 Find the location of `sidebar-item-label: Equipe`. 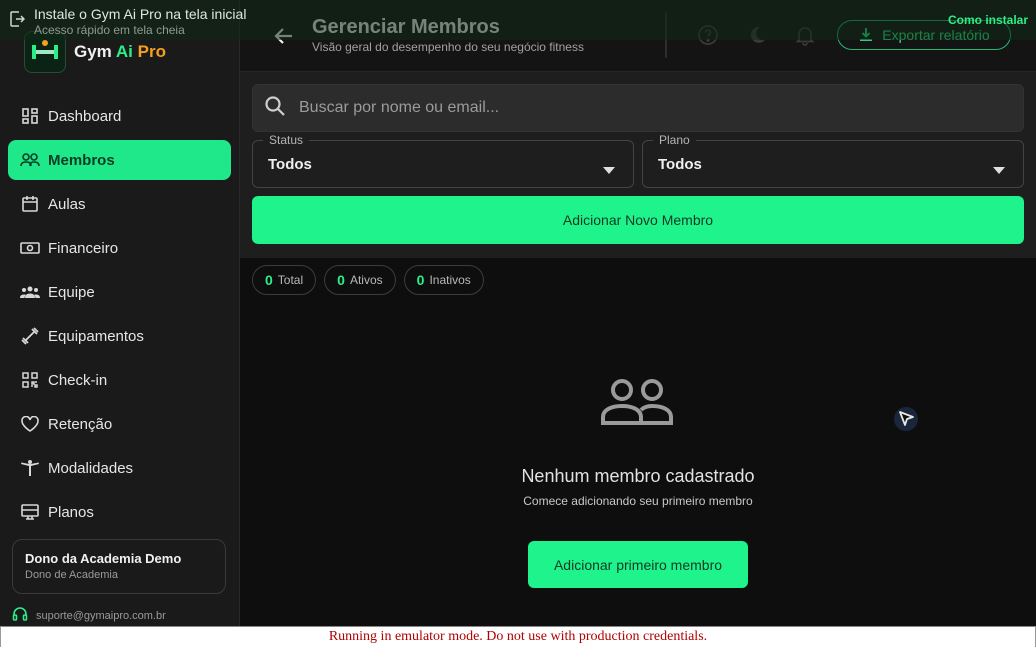

sidebar-item-label: Equipe is located at coordinates (71, 292).